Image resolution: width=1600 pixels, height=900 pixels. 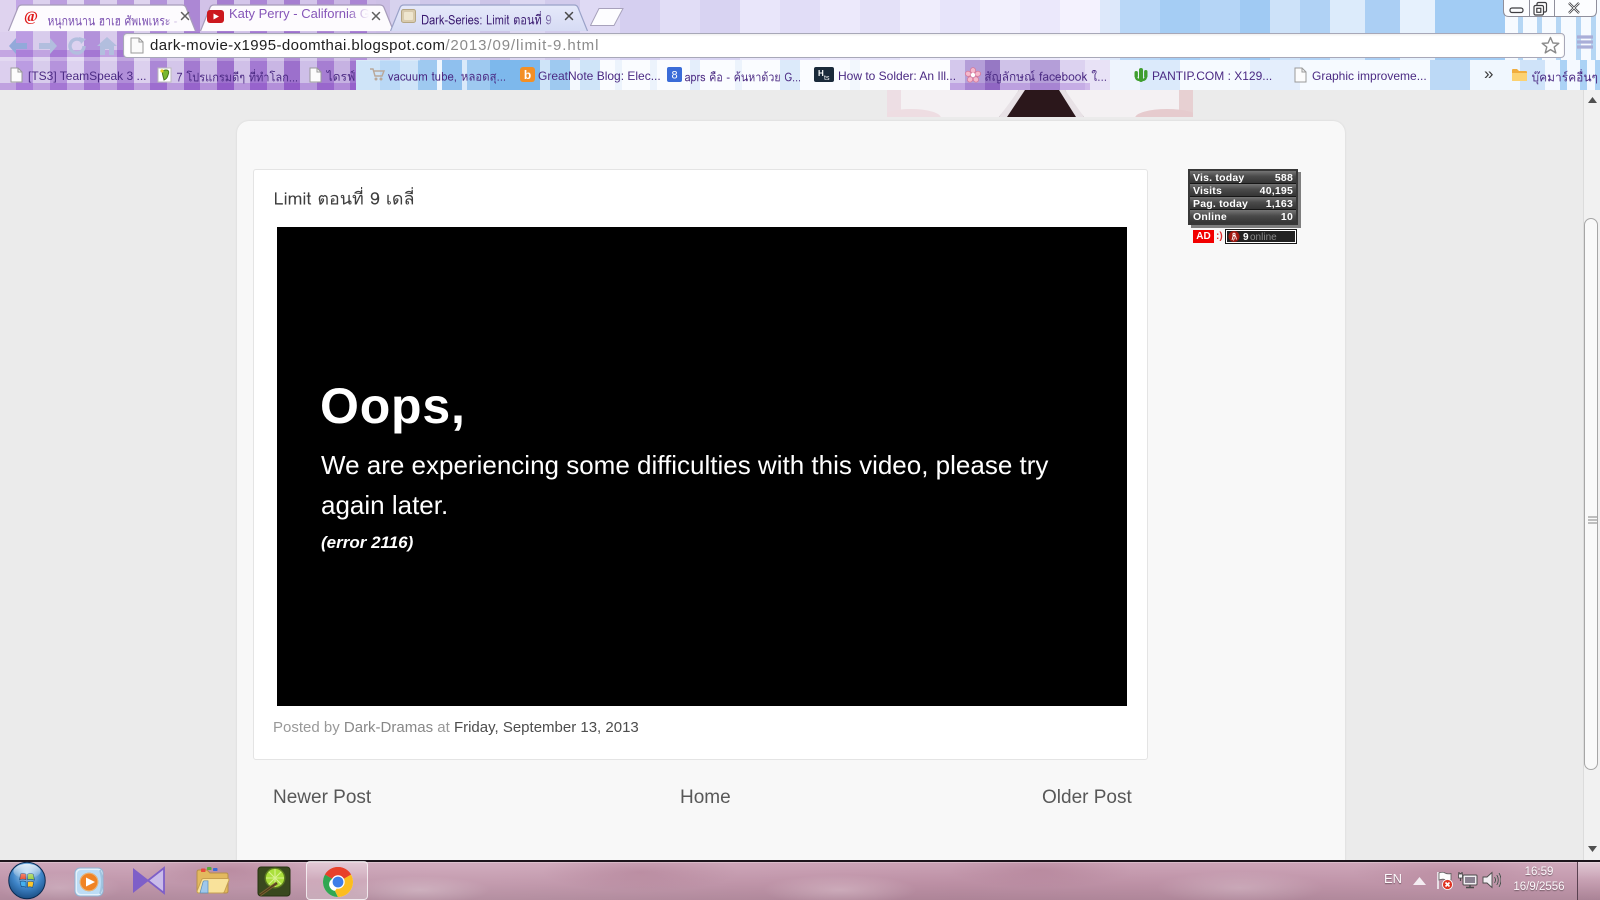 What do you see at coordinates (1246, 237) in the screenshot?
I see `svg-text: 9` at bounding box center [1246, 237].